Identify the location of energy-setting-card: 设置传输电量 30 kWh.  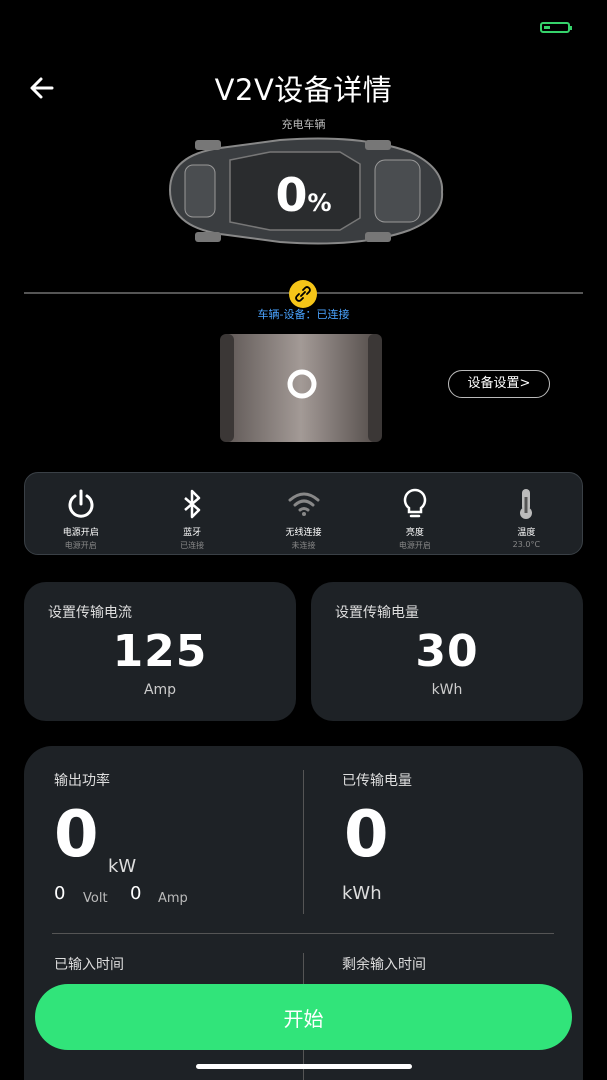
(447, 651).